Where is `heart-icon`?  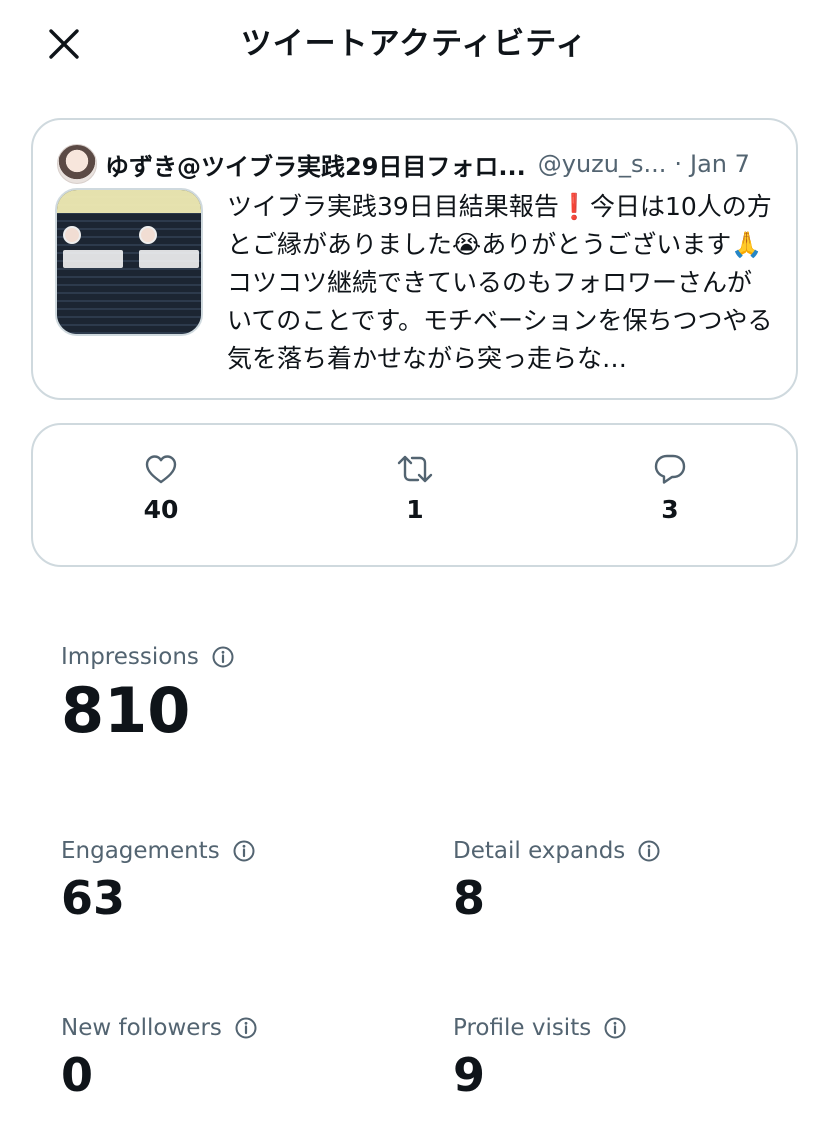
heart-icon is located at coordinates (161, 469).